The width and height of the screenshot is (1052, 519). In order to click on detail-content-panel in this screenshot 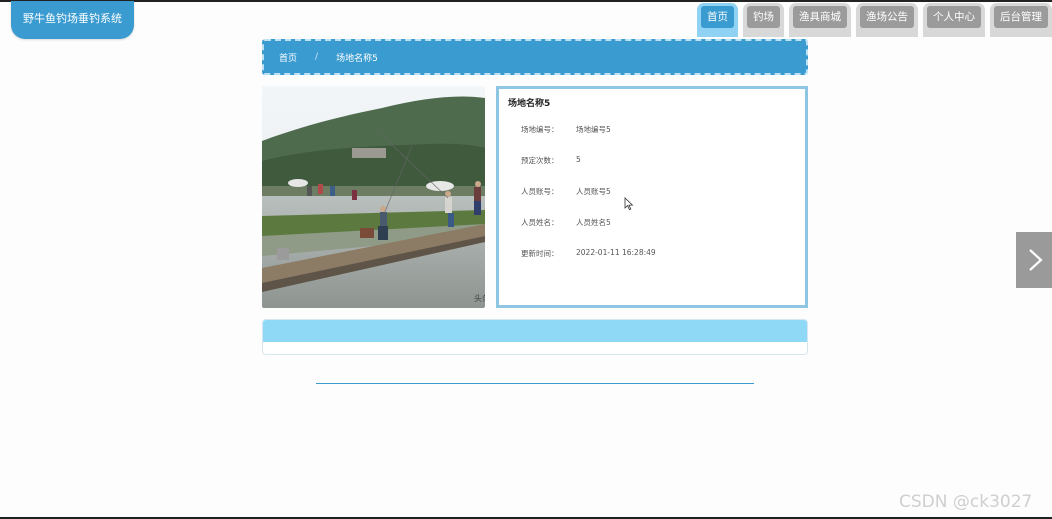, I will do `click(535, 337)`.